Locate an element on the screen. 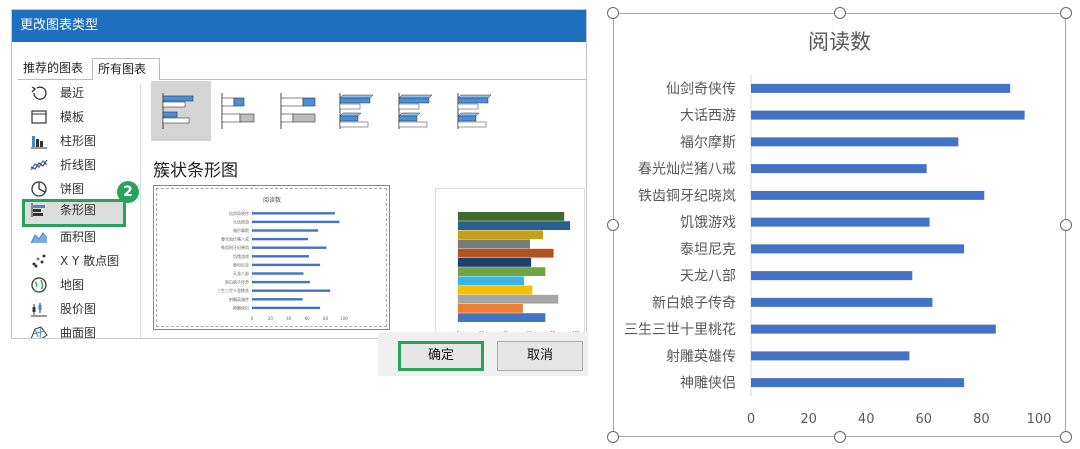  category-label: 条形图 is located at coordinates (78, 210).